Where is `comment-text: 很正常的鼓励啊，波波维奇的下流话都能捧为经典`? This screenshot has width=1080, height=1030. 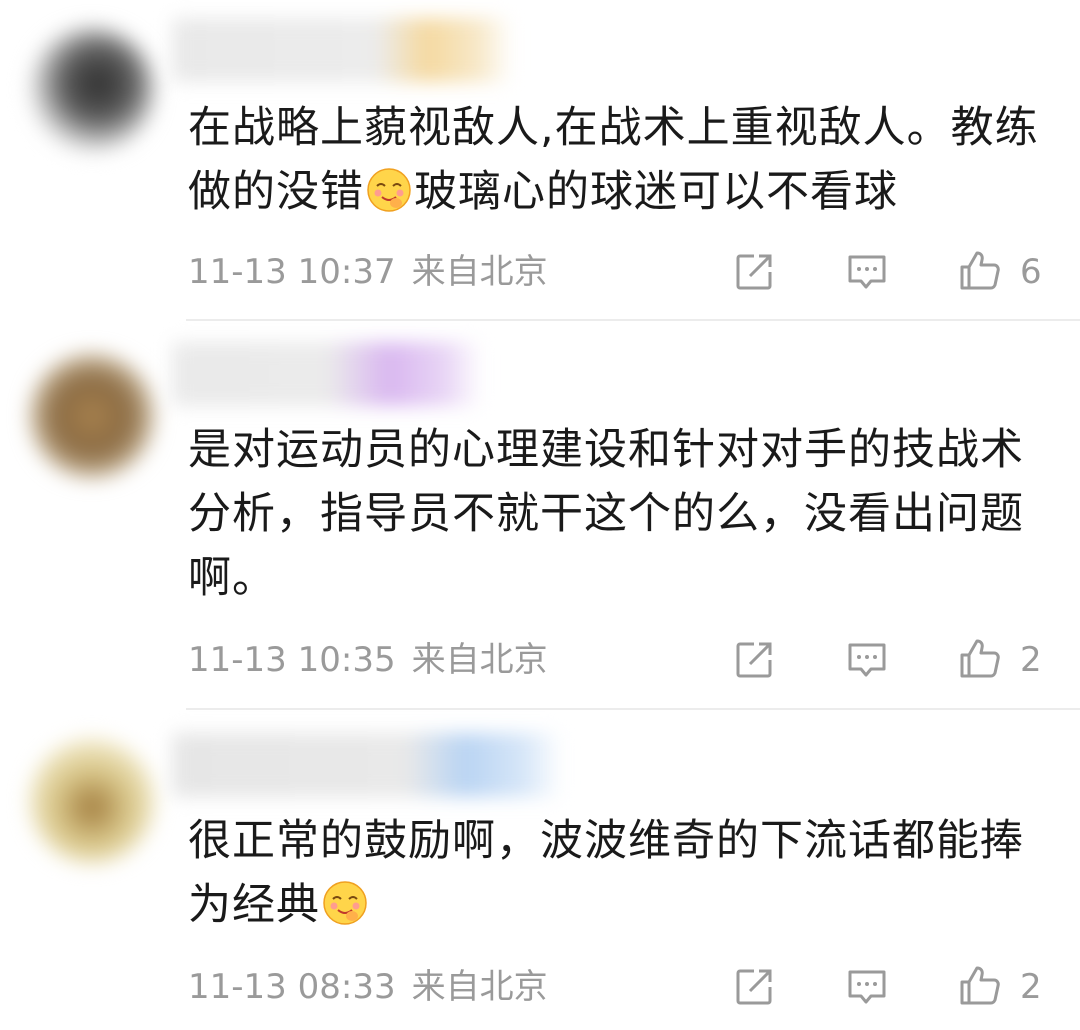 comment-text: 很正常的鼓励啊，波波维奇的下流话都能捧为经典 is located at coordinates (606, 873).